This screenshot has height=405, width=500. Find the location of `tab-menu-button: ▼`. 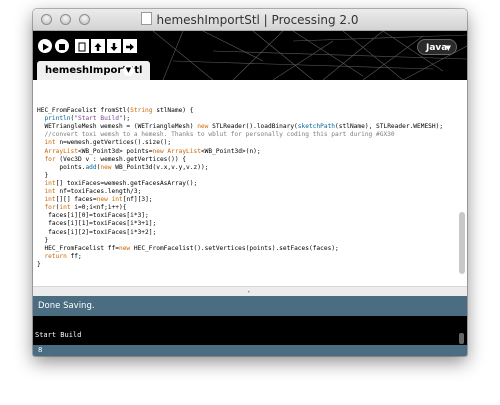

tab-menu-button: ▼ is located at coordinates (128, 70).